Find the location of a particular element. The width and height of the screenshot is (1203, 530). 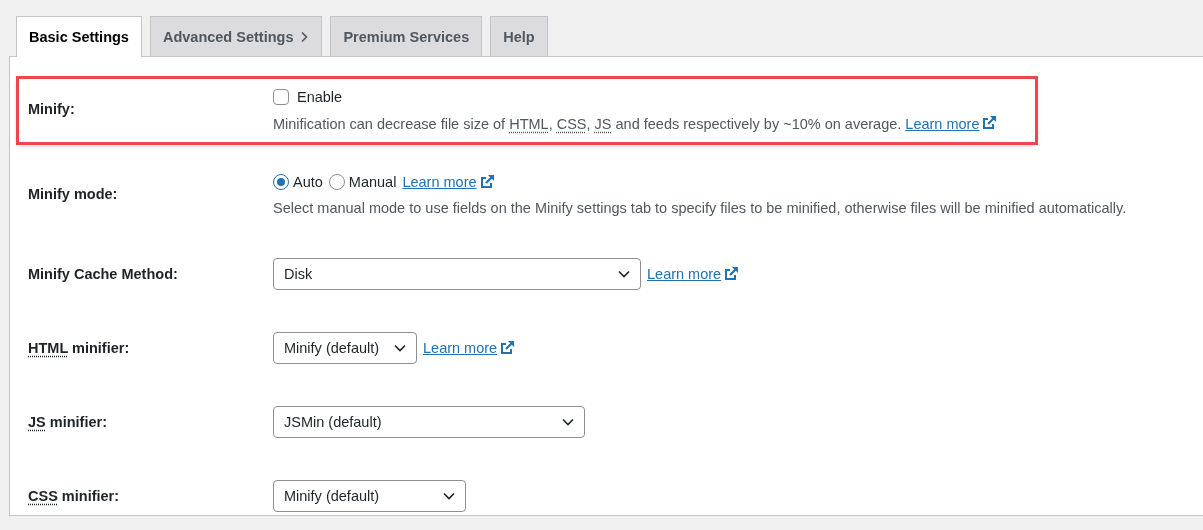

setting-label: Minify Cache Method: is located at coordinates (103, 274).